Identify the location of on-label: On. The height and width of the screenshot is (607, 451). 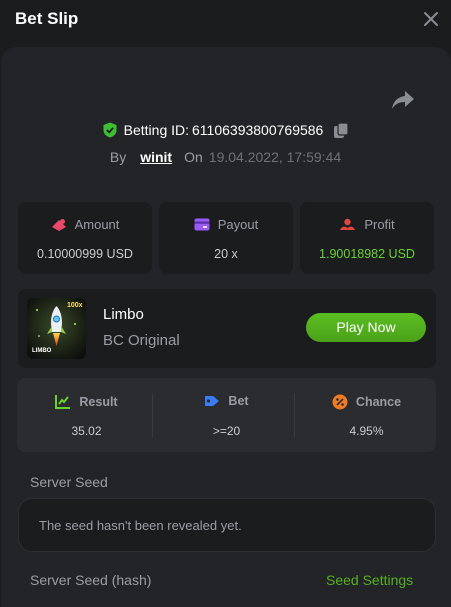
(193, 157).